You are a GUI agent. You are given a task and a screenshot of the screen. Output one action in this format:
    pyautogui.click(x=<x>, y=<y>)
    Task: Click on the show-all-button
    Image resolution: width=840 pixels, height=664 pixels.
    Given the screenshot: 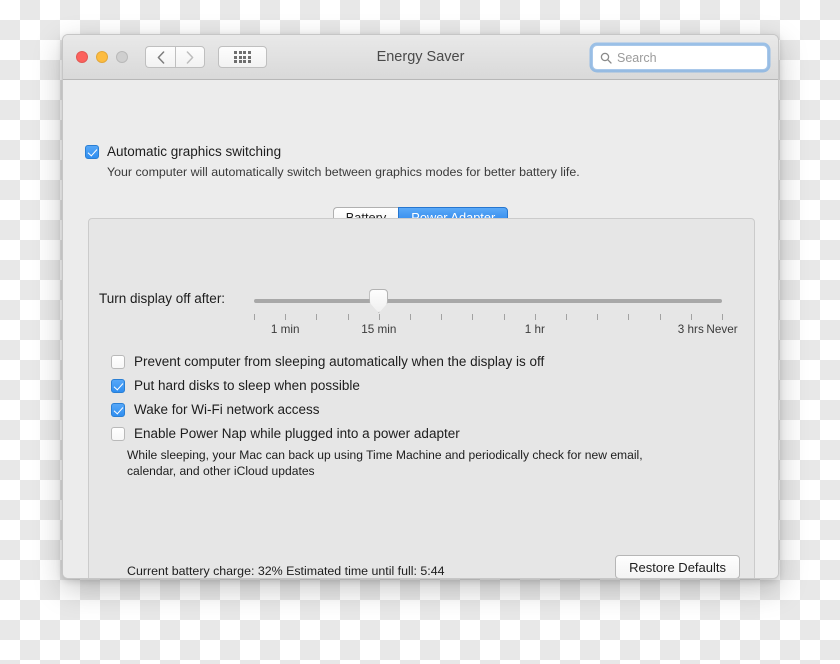 What is the action you would take?
    pyautogui.click(x=242, y=57)
    